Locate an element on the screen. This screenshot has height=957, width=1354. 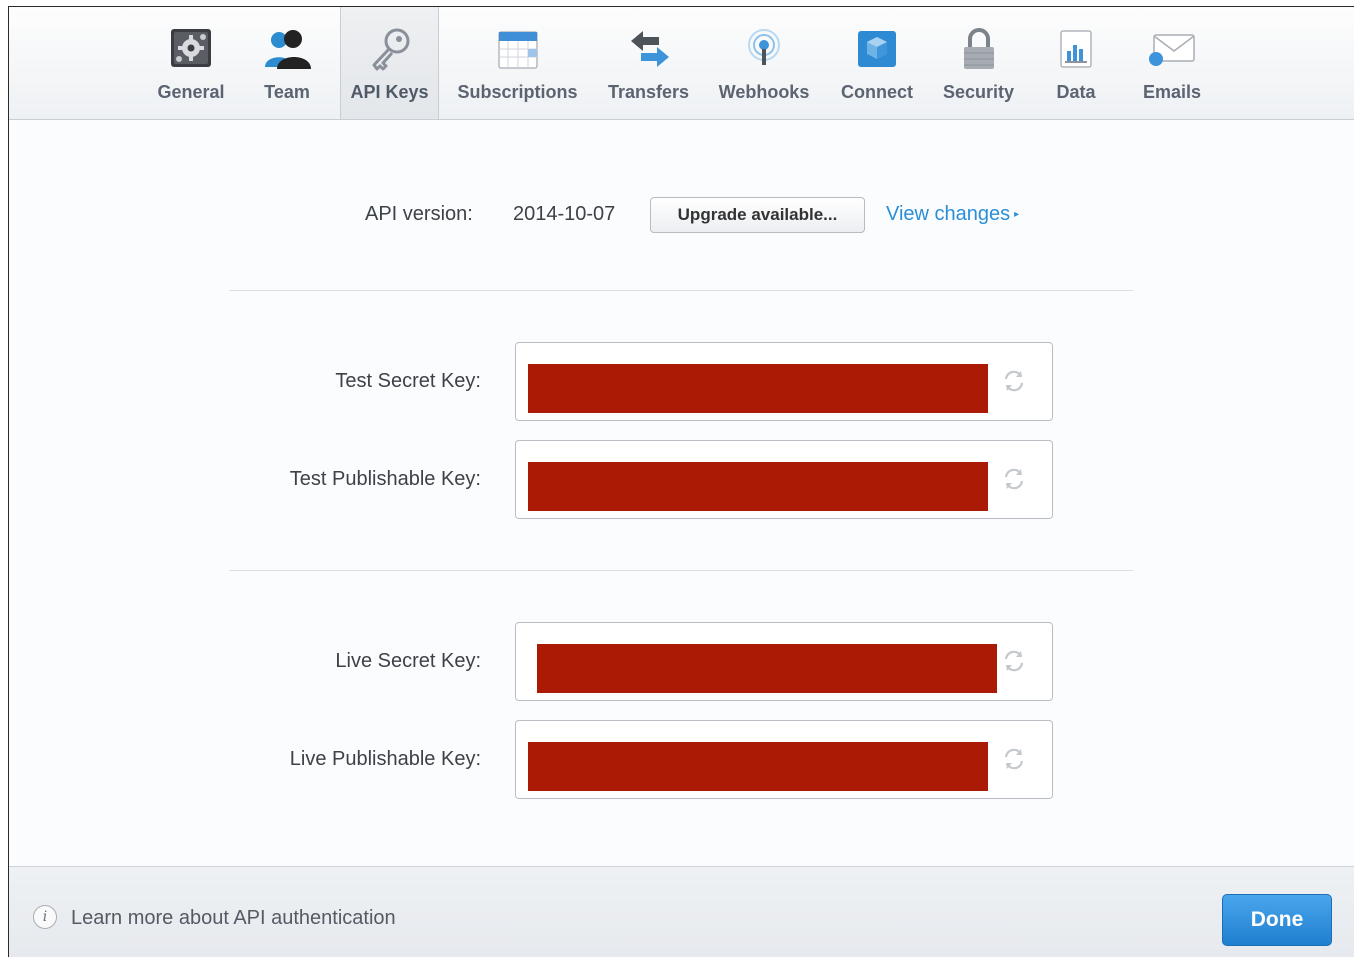
tab-label: Team is located at coordinates (287, 92).